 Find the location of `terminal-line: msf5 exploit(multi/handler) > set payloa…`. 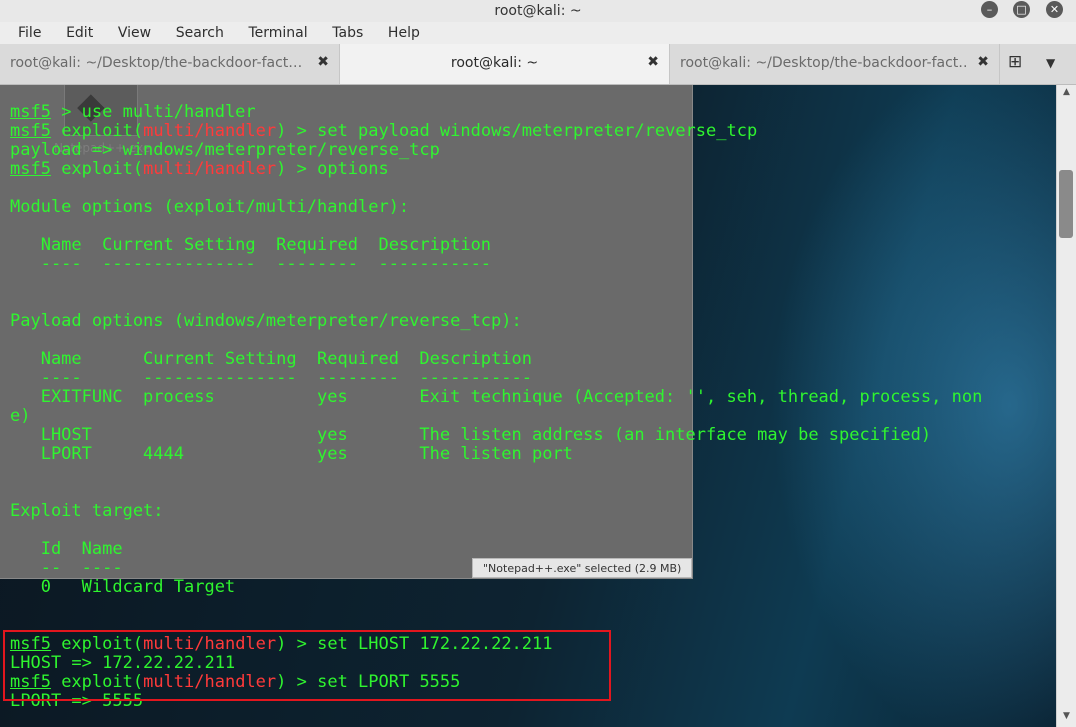

terminal-line: msf5 exploit(multi/handler) > set payloa… is located at coordinates (496, 131).